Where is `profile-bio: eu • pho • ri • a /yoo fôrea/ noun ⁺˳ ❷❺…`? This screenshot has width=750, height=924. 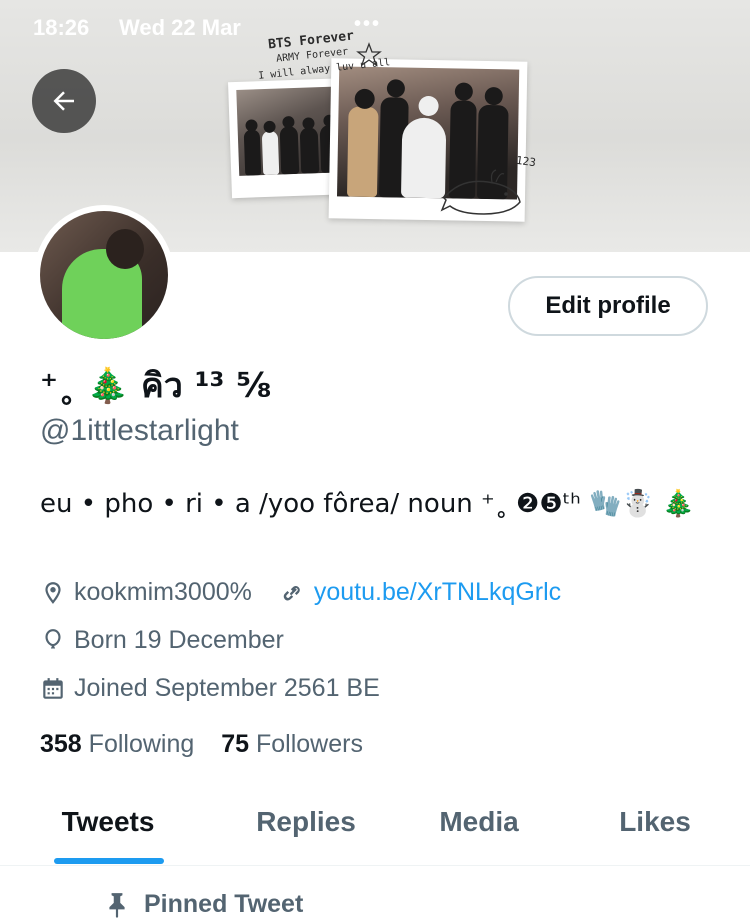 profile-bio: eu • pho • ri • a /yoo fôrea/ noun ⁺˳ ❷❺… is located at coordinates (367, 504).